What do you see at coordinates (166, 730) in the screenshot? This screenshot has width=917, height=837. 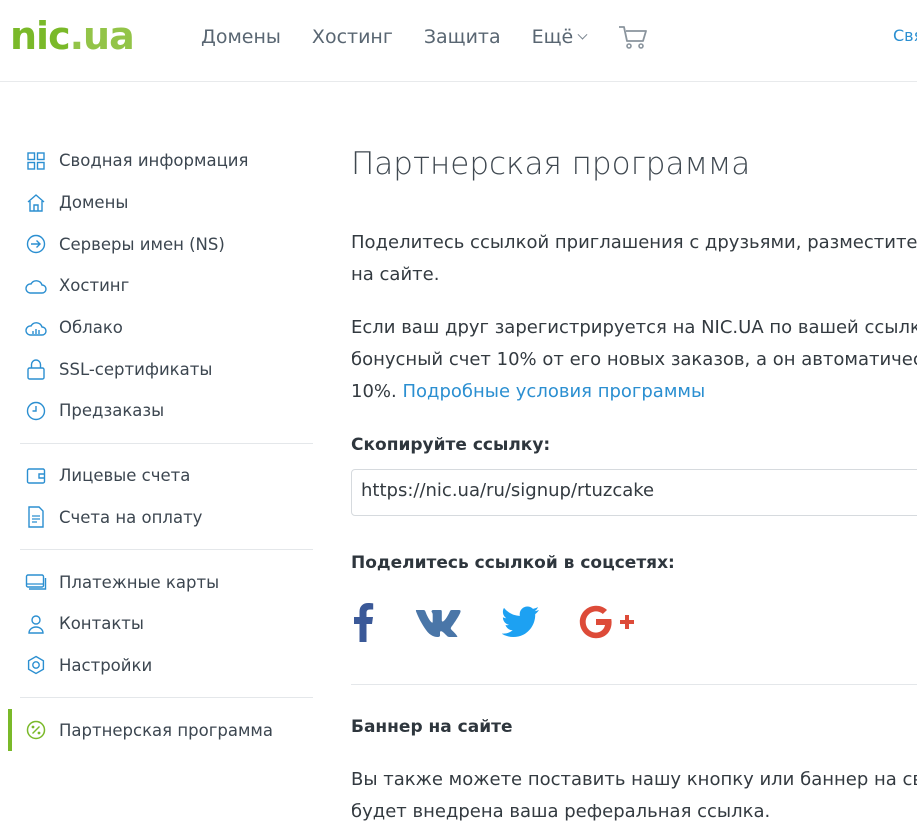 I see `sidebar-item-label: Партнерская программа` at bounding box center [166, 730].